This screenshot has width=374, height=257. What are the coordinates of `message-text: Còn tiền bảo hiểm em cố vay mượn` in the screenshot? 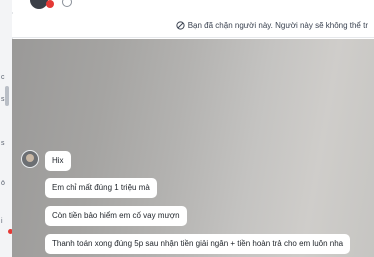 It's located at (116, 215).